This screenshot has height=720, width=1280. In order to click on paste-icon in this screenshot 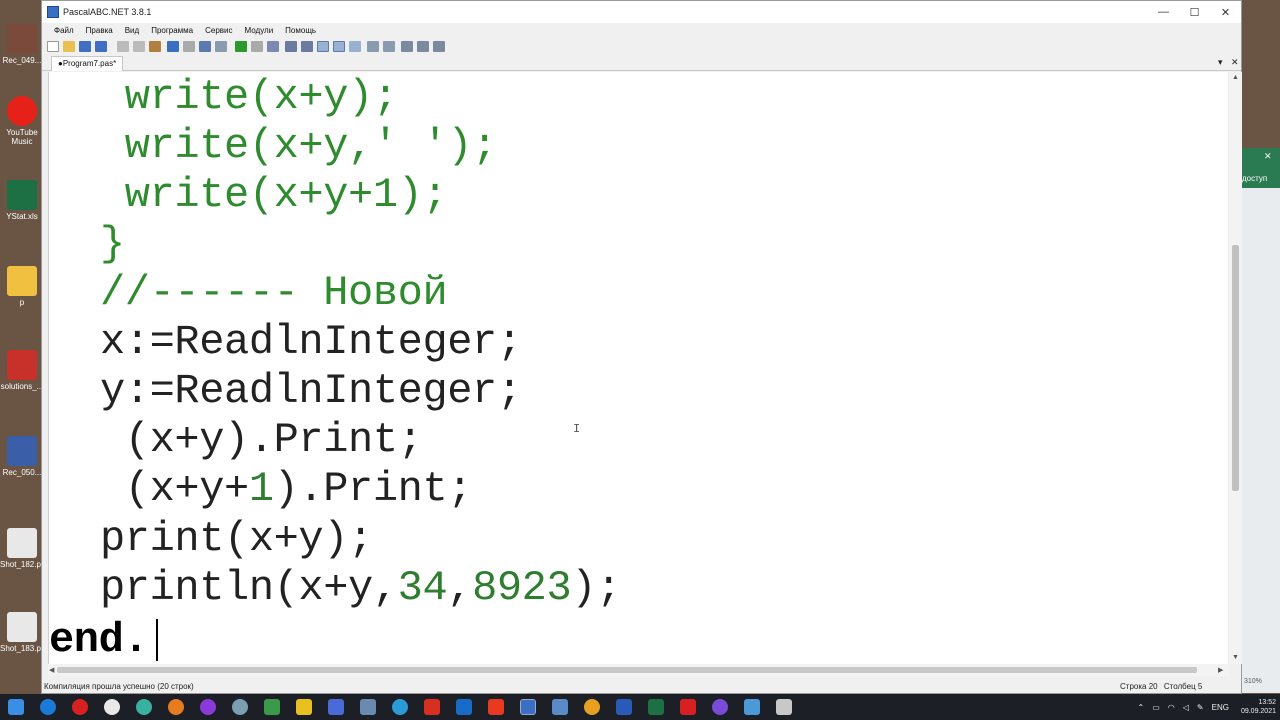, I will do `click(155, 46)`.